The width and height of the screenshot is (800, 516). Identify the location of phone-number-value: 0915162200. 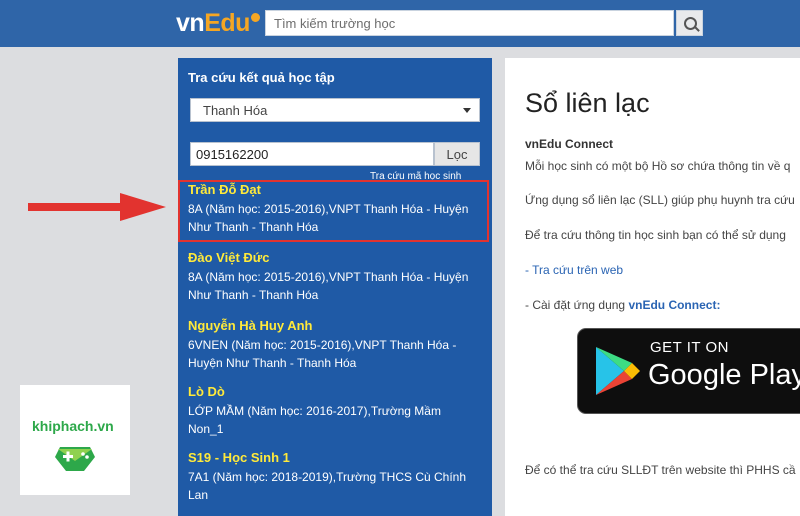
(232, 154).